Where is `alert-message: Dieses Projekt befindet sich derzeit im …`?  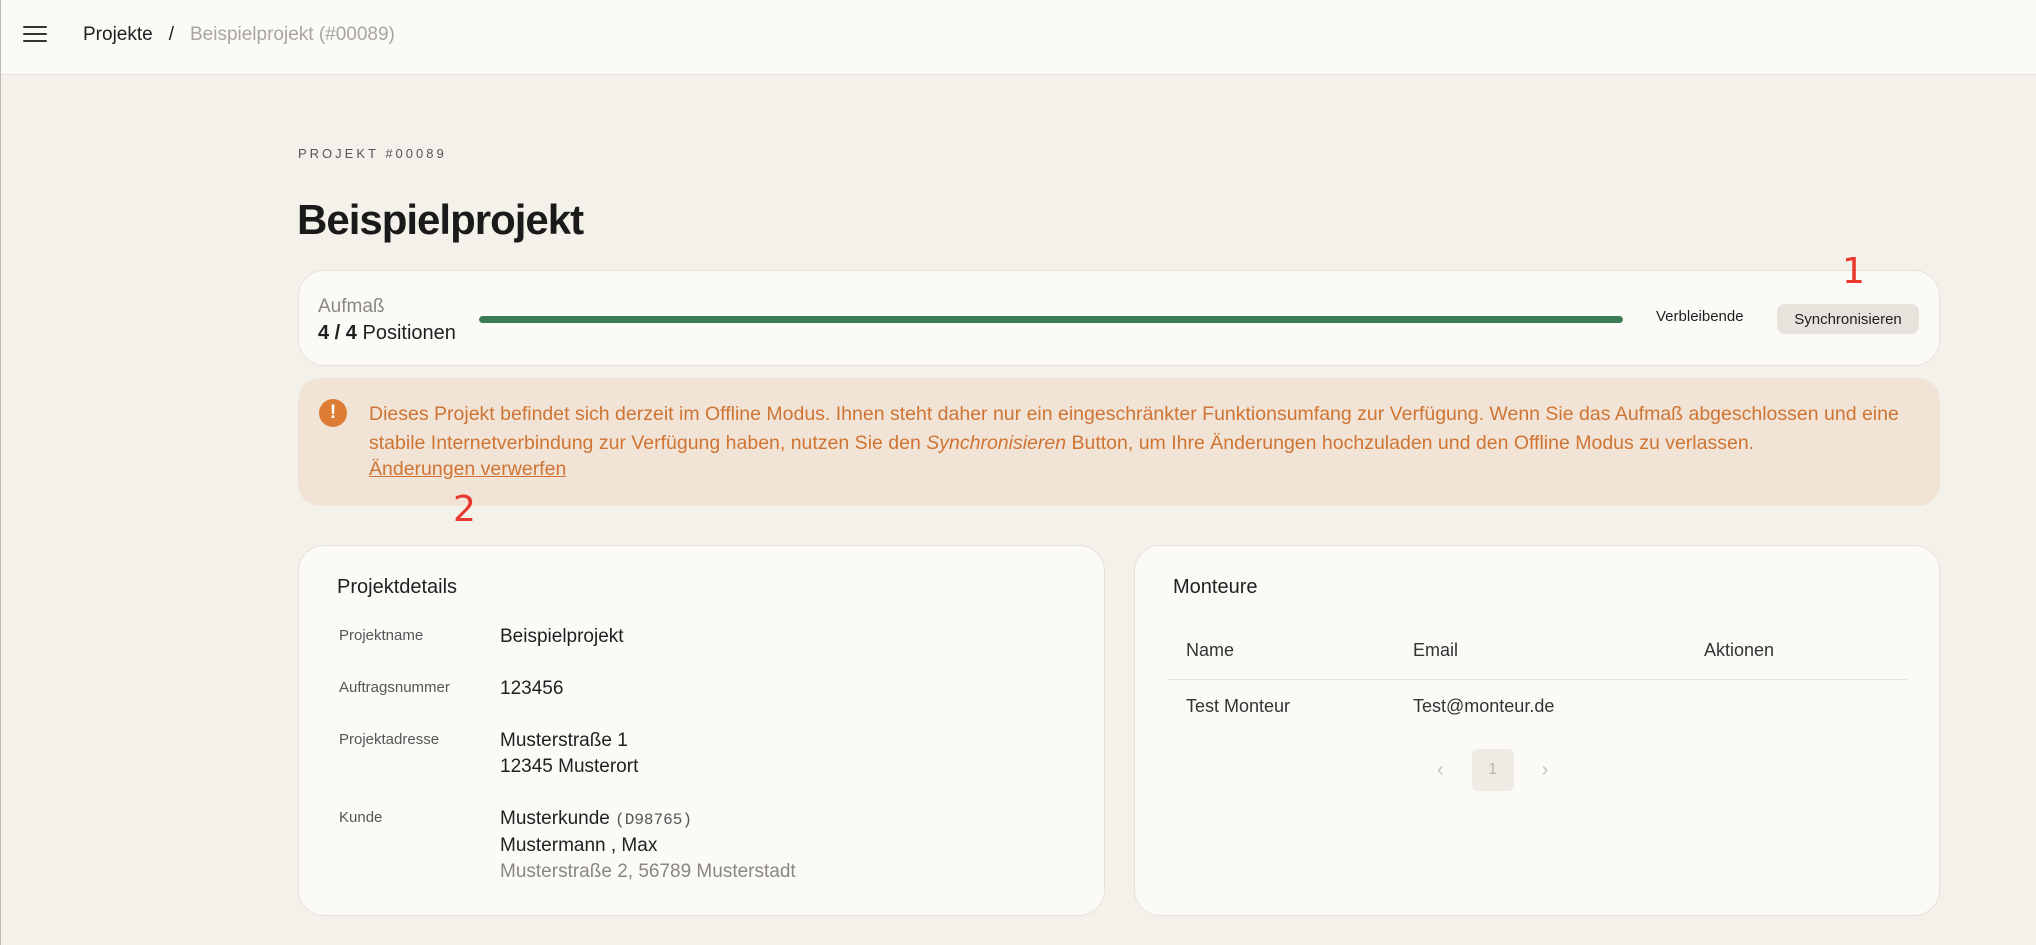 alert-message: Dieses Projekt befindet sich derzeit im … is located at coordinates (1144, 429).